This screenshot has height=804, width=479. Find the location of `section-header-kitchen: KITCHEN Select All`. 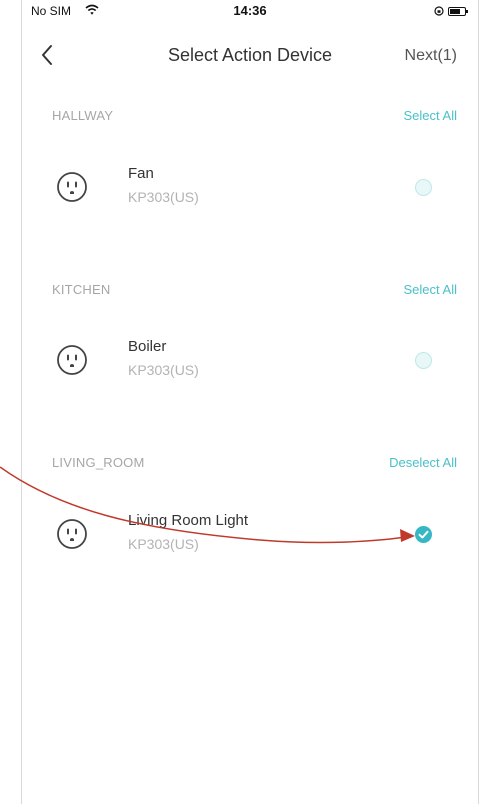

section-header-kitchen: KITCHEN Select All is located at coordinates (250, 294).